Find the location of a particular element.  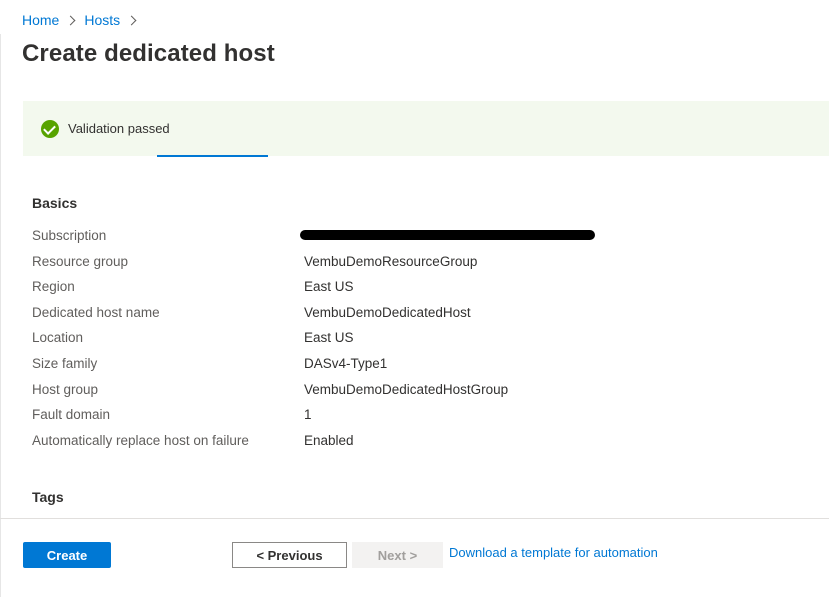

panel-left-border is located at coordinates (0, 315).